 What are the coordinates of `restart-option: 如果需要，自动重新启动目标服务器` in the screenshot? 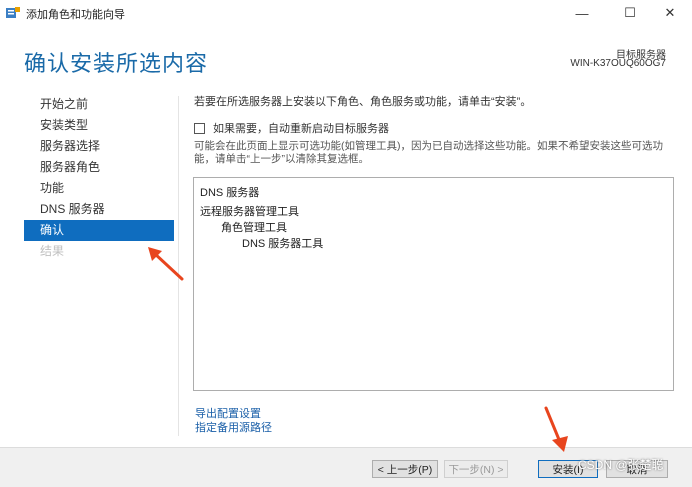 It's located at (291, 128).